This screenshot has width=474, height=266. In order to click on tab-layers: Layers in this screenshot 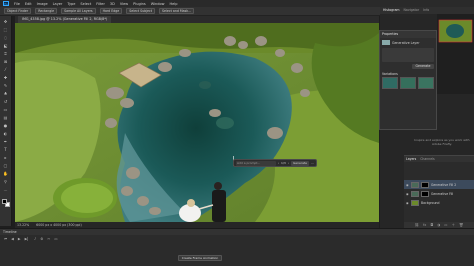, I will do `click(411, 159)`.